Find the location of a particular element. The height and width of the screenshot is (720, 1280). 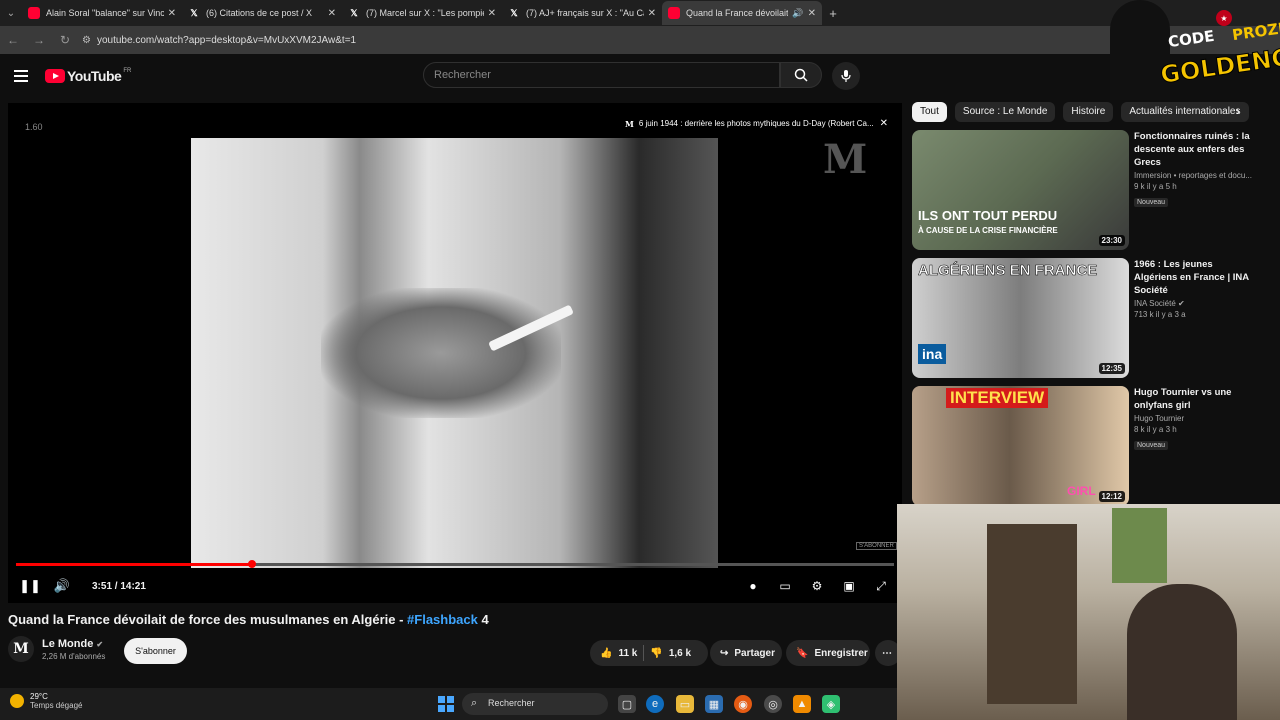

tab-title: (7) AJ+ français sur X : "Au Can is located at coordinates (585, 13).